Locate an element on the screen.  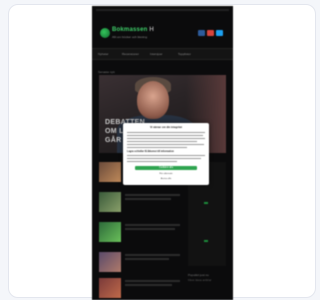
sidebar-subheading: Mest lästa artiklar is located at coordinates (200, 280).